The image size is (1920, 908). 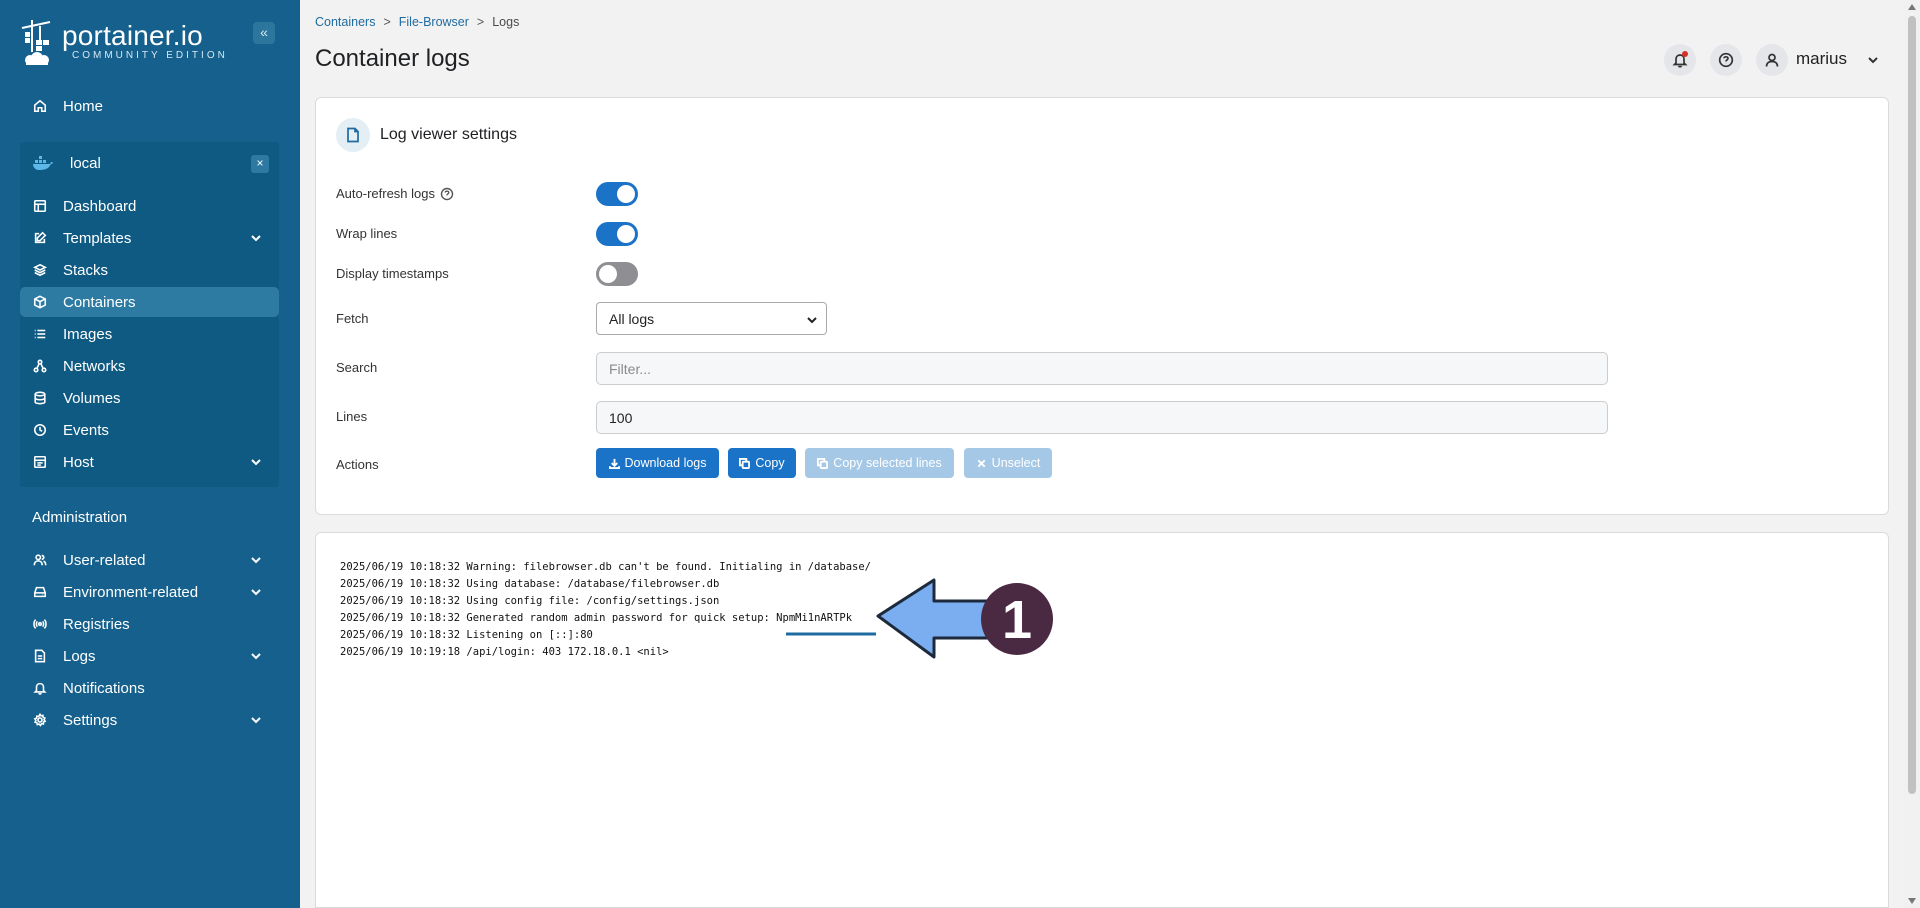 I want to click on drive-icon, so click(x=40, y=592).